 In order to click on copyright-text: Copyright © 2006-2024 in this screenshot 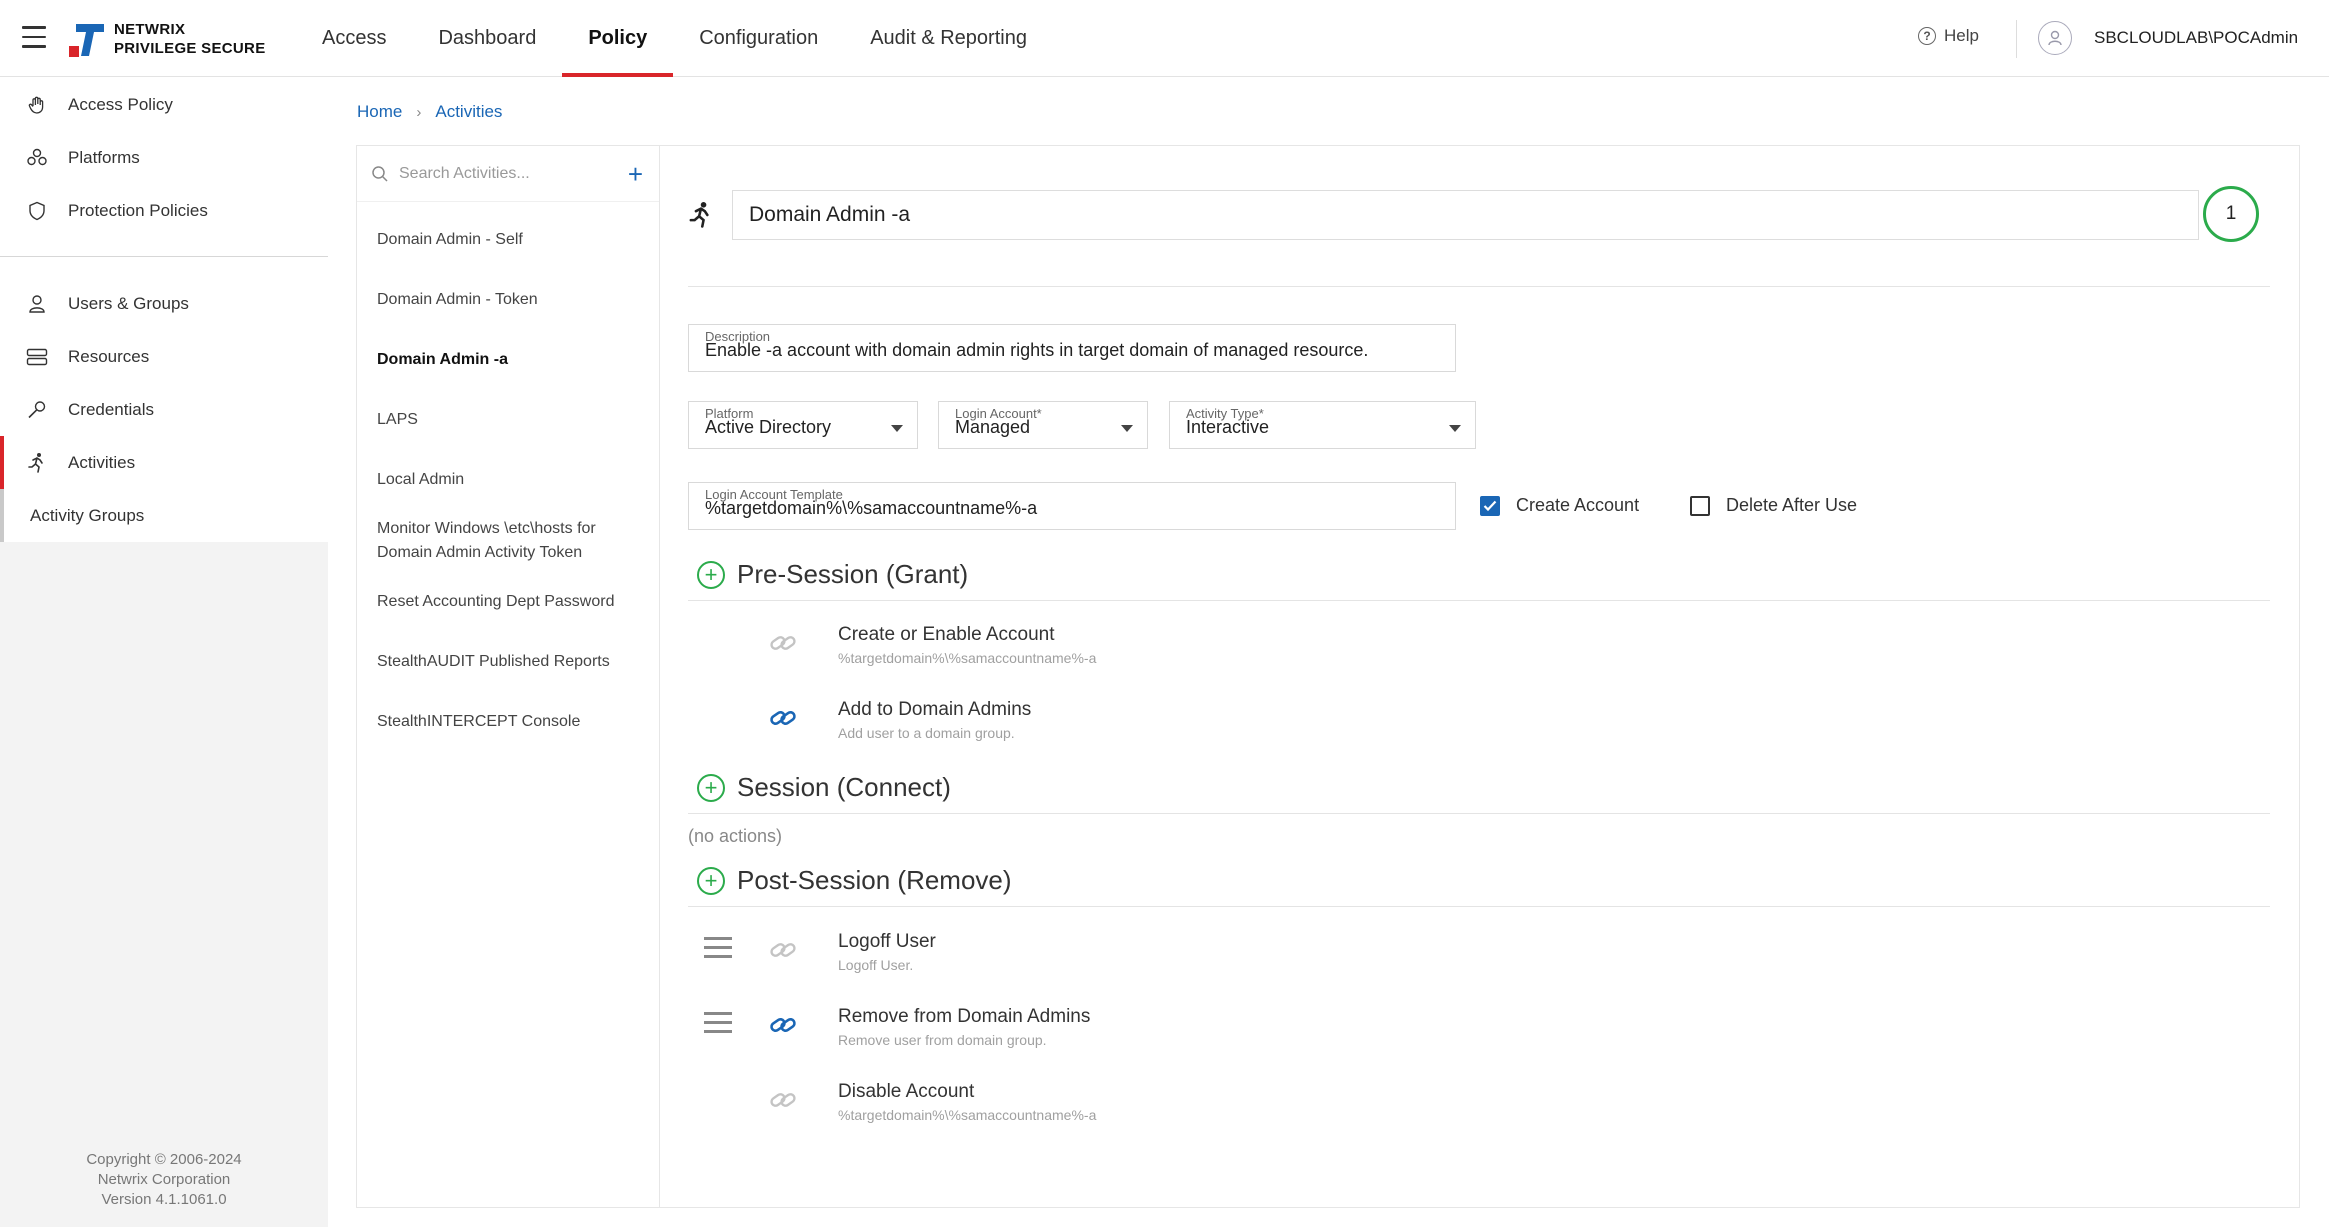, I will do `click(164, 1159)`.